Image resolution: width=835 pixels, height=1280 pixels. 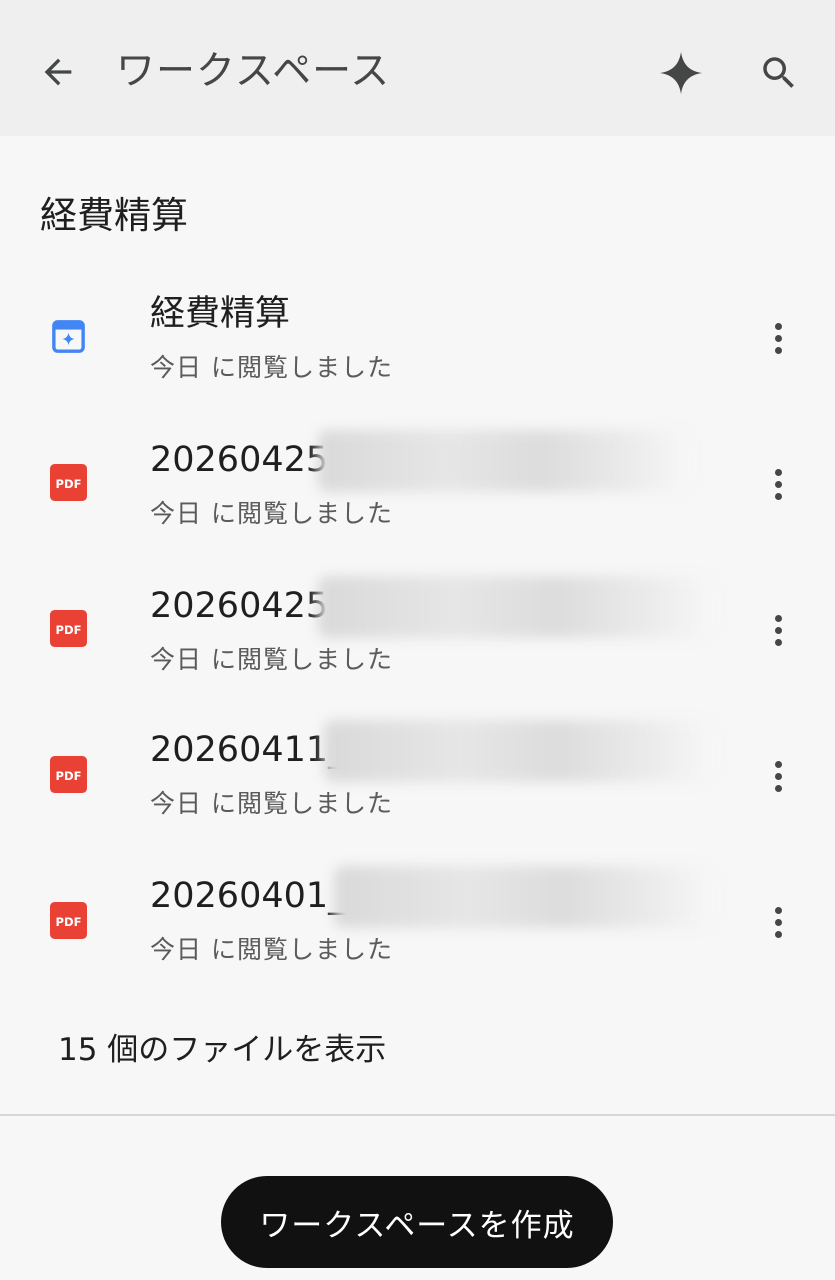 What do you see at coordinates (417, 1222) in the screenshot?
I see `create-workspace-button: ワークスペースを作成` at bounding box center [417, 1222].